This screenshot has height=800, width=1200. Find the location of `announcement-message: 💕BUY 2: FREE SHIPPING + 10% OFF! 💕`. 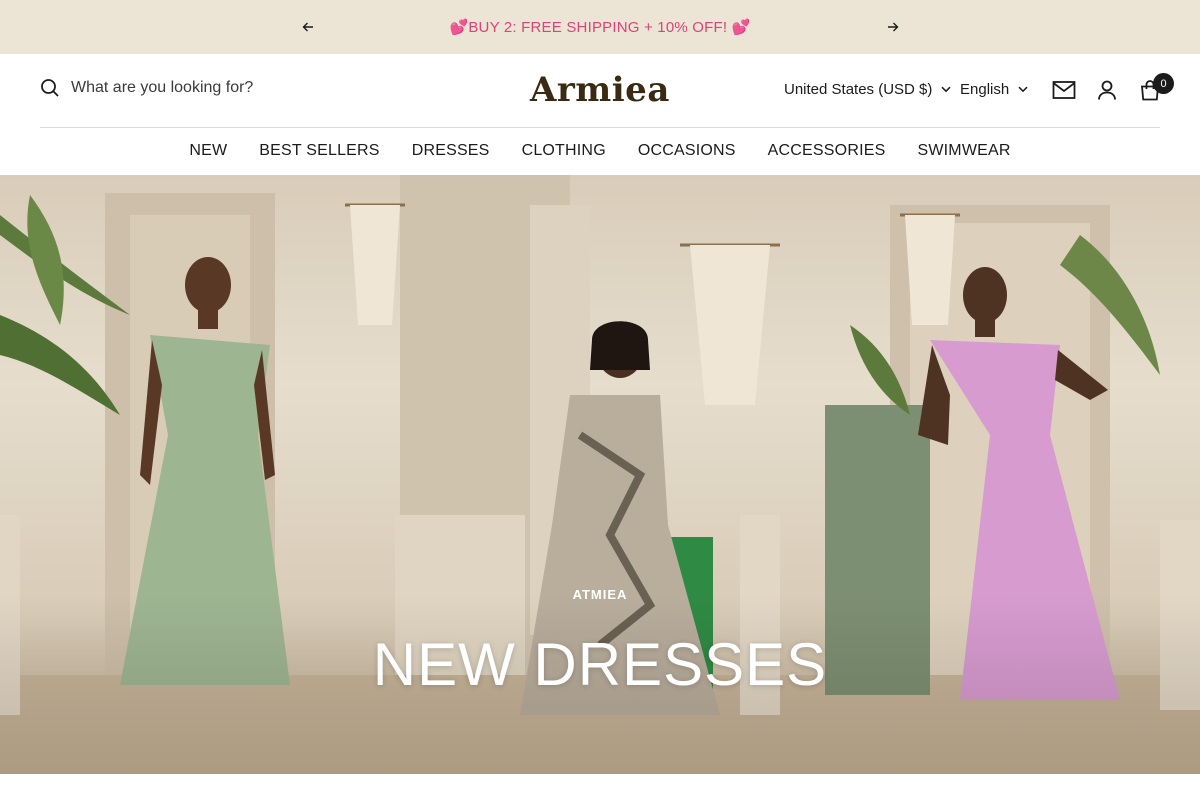

announcement-message: 💕BUY 2: FREE SHIPPING + 10% OFF! 💕 is located at coordinates (599, 27).